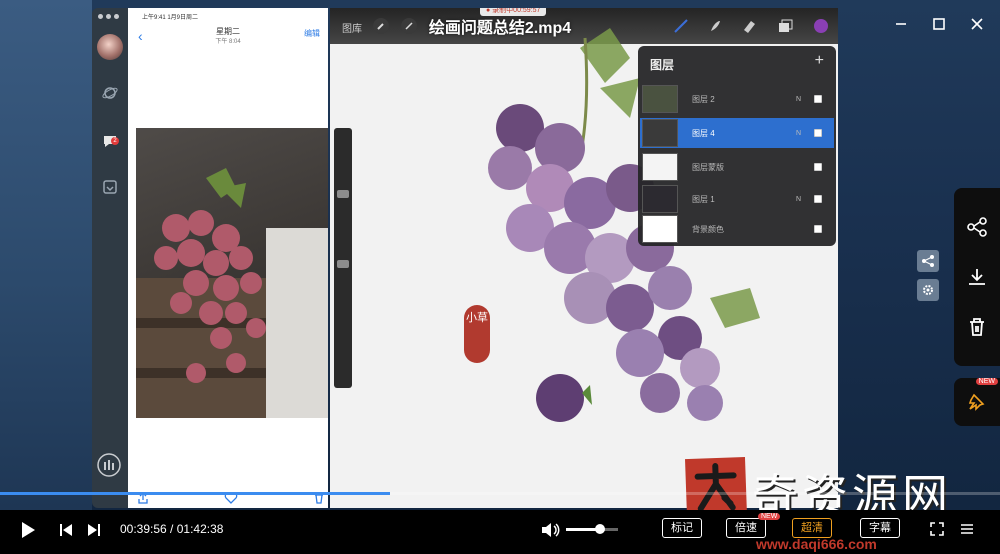 Image resolution: width=1000 pixels, height=554 pixels. What do you see at coordinates (592, 529) in the screenshot?
I see `volume-slider` at bounding box center [592, 529].